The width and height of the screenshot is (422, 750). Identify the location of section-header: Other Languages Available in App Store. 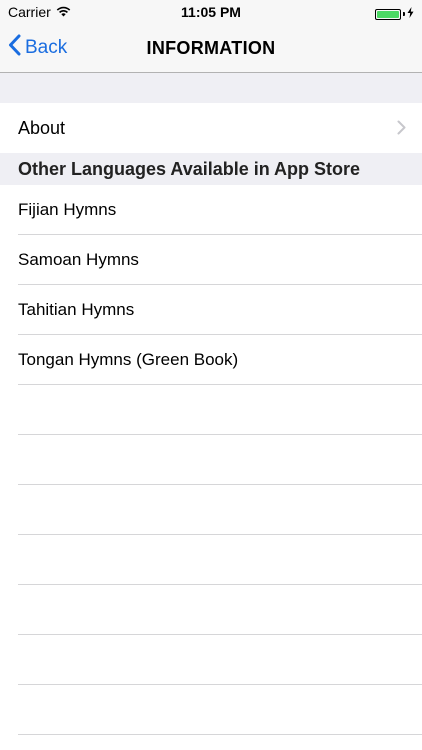
(211, 169).